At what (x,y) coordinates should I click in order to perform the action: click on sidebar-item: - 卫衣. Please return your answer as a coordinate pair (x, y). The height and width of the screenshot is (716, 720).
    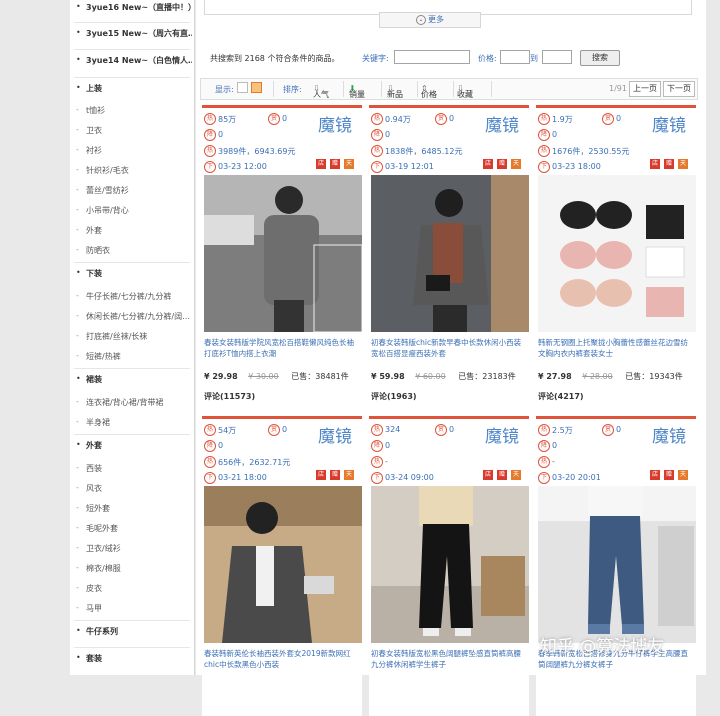
    Looking at the image, I should click on (132, 132).